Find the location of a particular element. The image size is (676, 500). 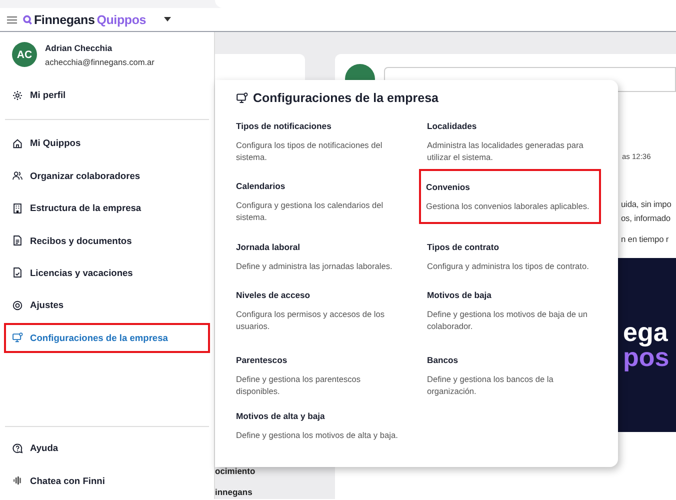

option-description: Configura y gestiona los calendarios del sistema. is located at coordinates (310, 211).